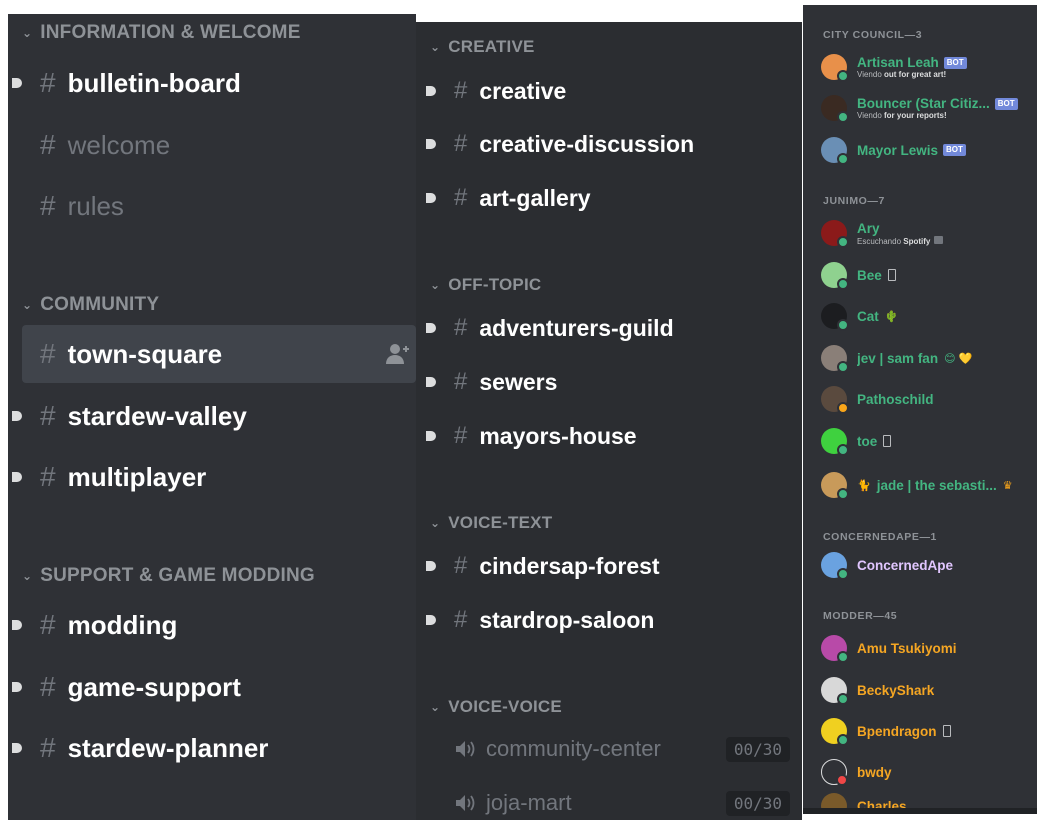  What do you see at coordinates (920, 811) in the screenshot?
I see `horizontal-scrollbar` at bounding box center [920, 811].